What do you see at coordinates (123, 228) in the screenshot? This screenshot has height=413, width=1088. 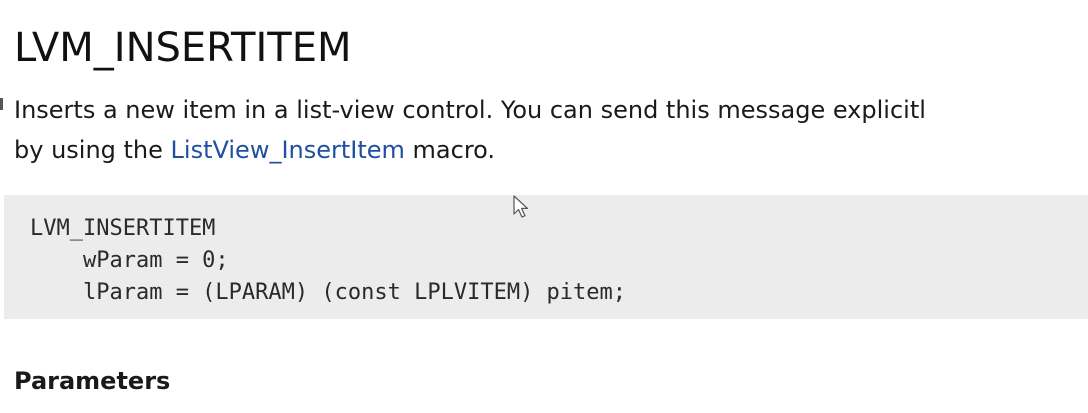 I see `code-line-message: LVM_INSERTITEM` at bounding box center [123, 228].